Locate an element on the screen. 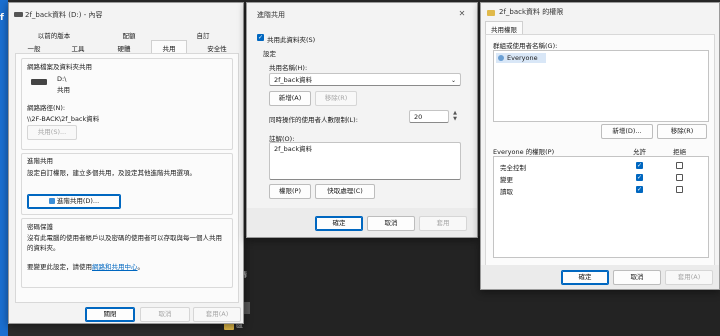  remove-user-button: 移除(R) is located at coordinates (682, 131).